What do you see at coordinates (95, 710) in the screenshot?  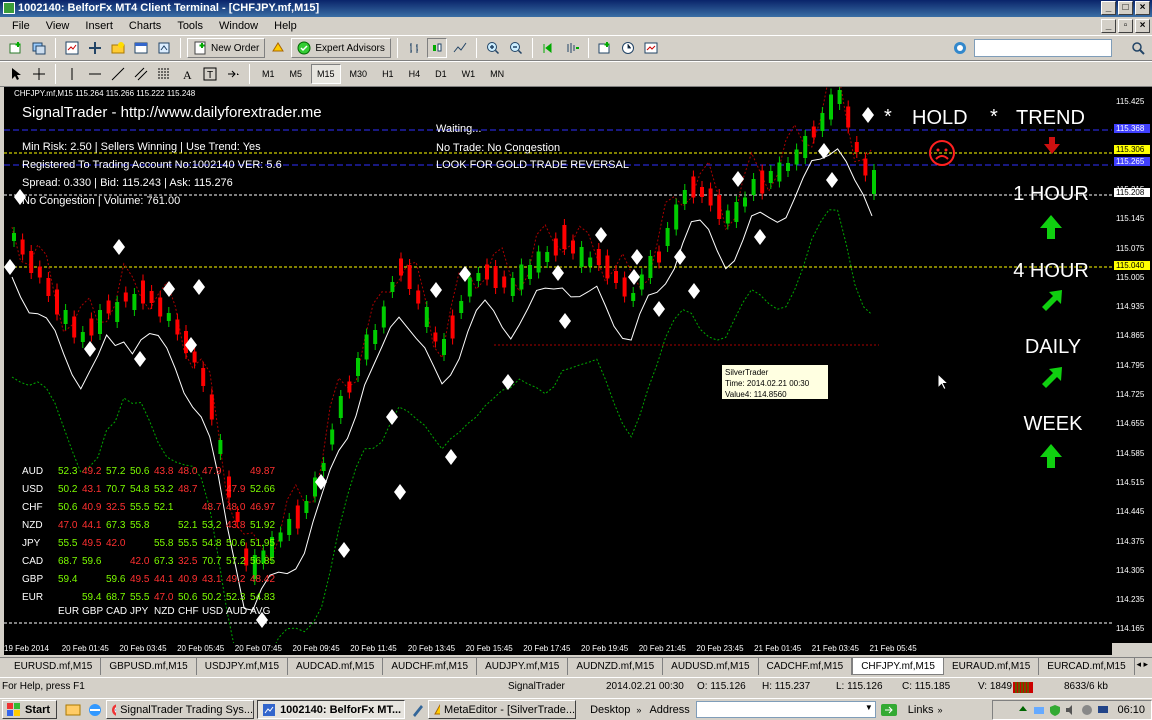 I see `internet-explorer-icon` at bounding box center [95, 710].